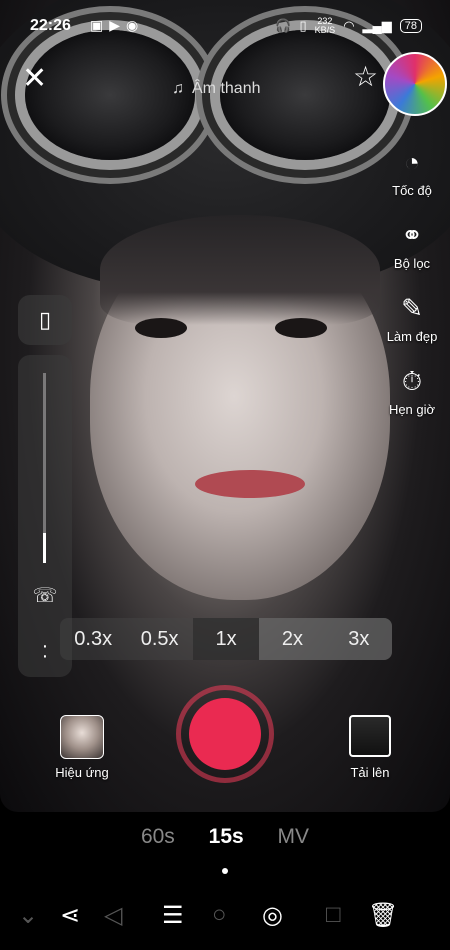 Image resolution: width=450 pixels, height=950 pixels. What do you see at coordinates (161, 328) in the screenshot?
I see `eye-left-graphic` at bounding box center [161, 328].